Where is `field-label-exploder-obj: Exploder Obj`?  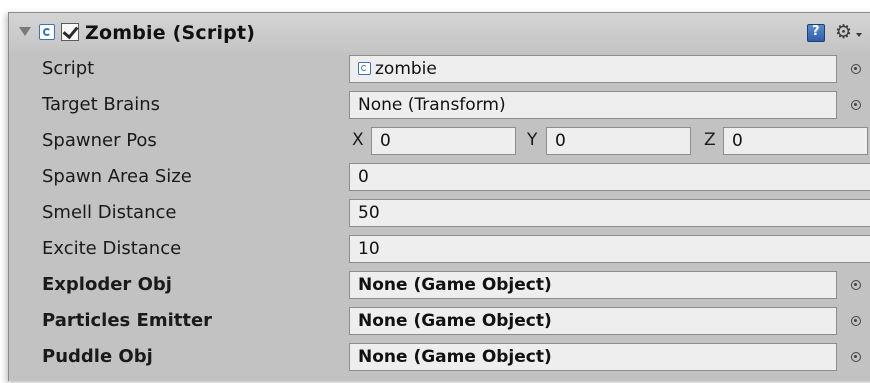 field-label-exploder-obj: Exploder Obj is located at coordinates (107, 284).